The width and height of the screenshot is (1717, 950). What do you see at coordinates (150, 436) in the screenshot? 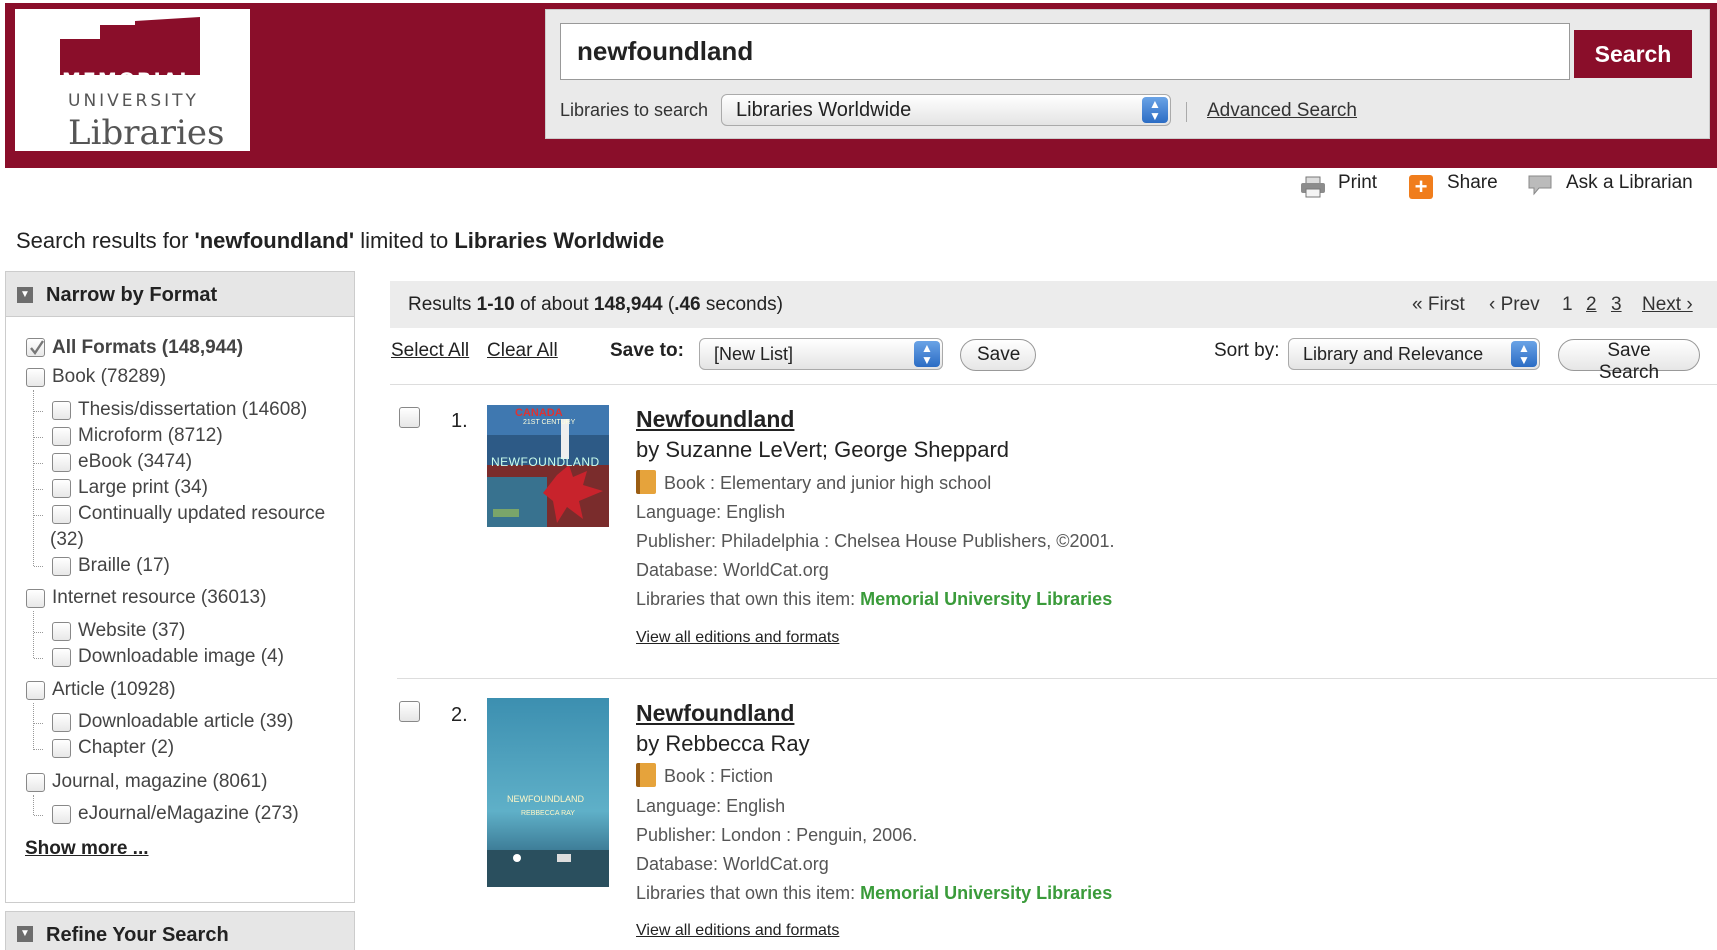
I see `format-microform: Microform (8712)` at bounding box center [150, 436].